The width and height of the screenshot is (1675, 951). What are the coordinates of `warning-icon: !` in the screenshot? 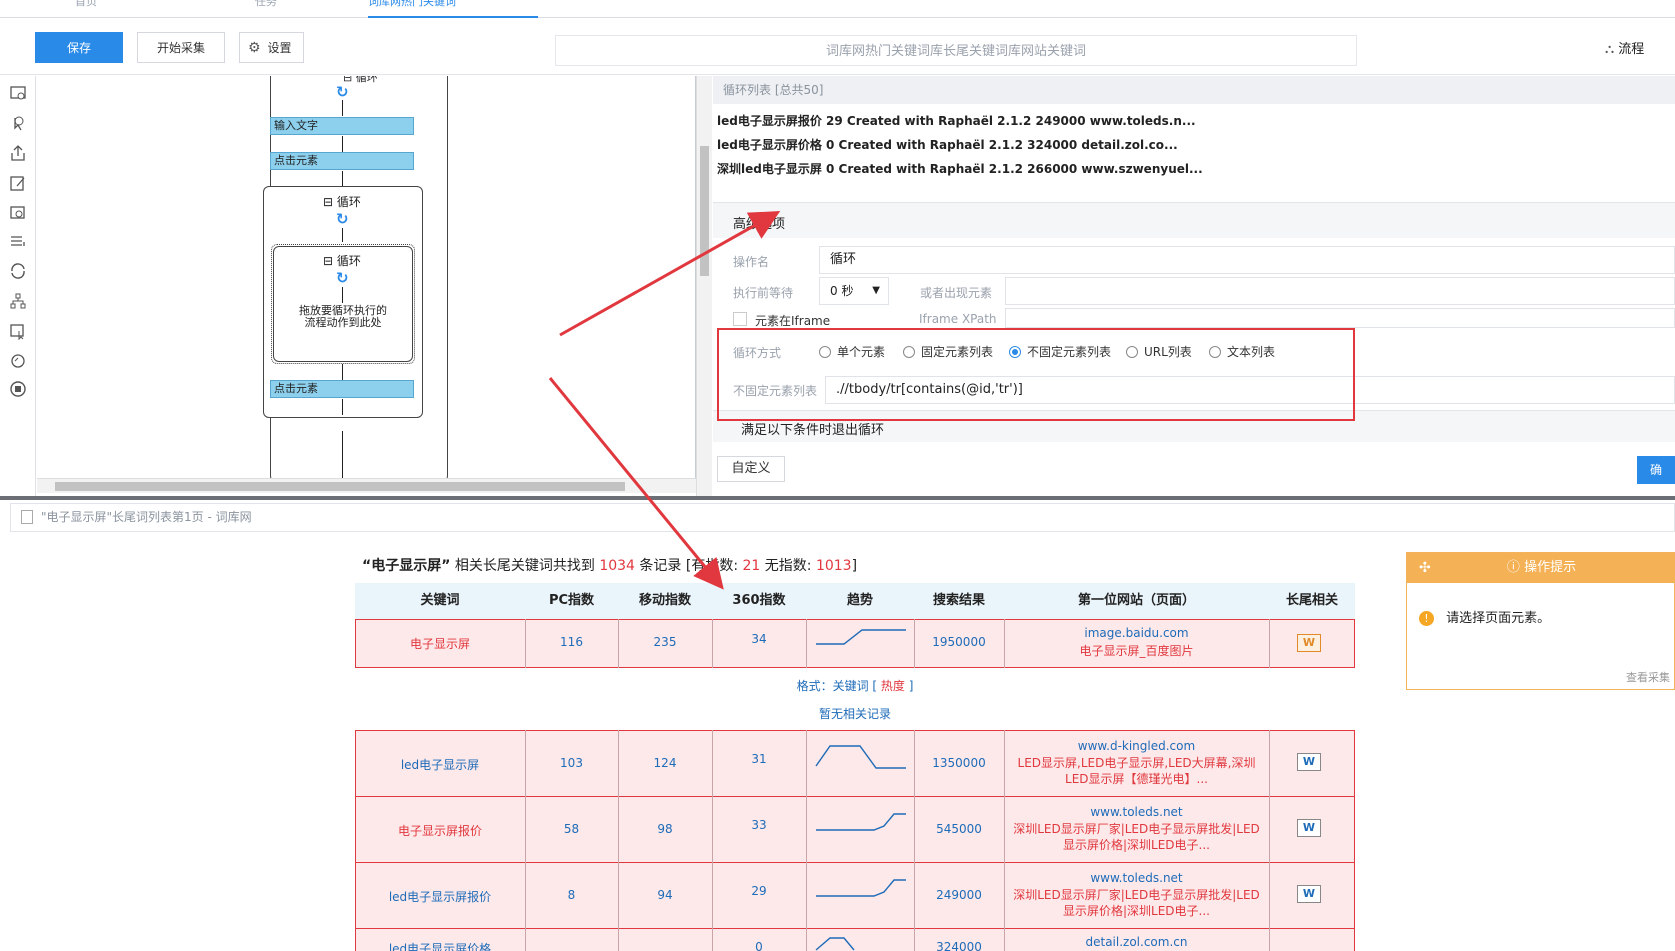 It's located at (1426, 618).